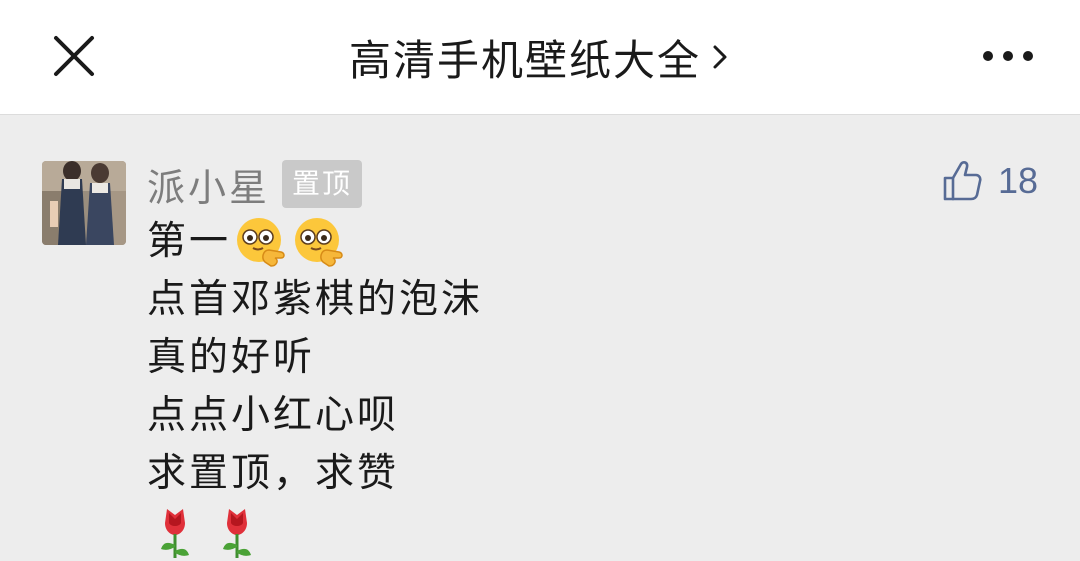  Describe the element at coordinates (587, 532) in the screenshot. I see `rose-line` at that location.